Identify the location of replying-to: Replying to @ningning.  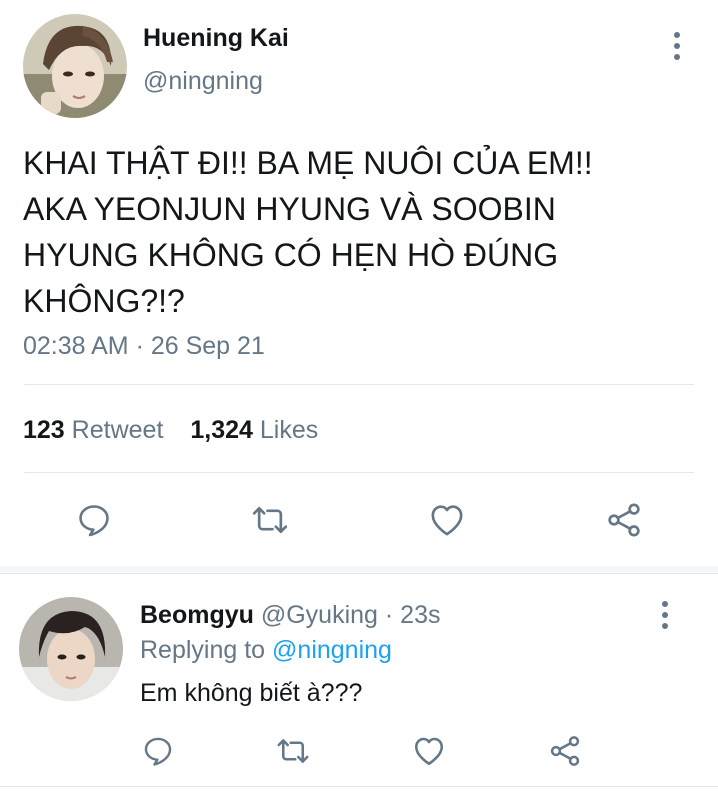
(266, 650).